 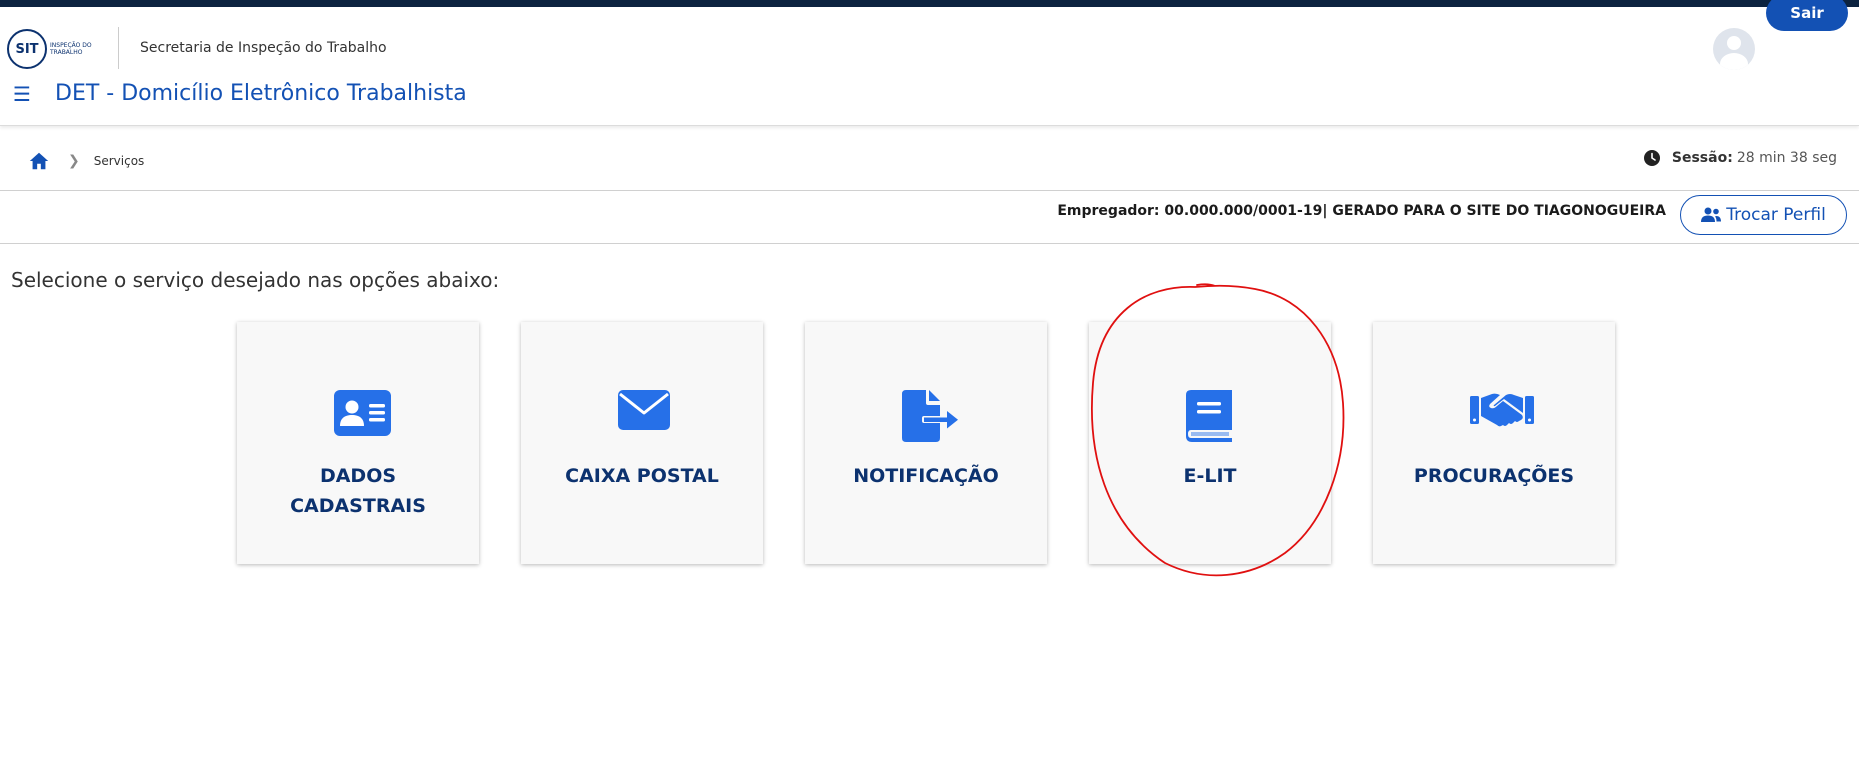 What do you see at coordinates (1734, 49) in the screenshot?
I see `avatar` at bounding box center [1734, 49].